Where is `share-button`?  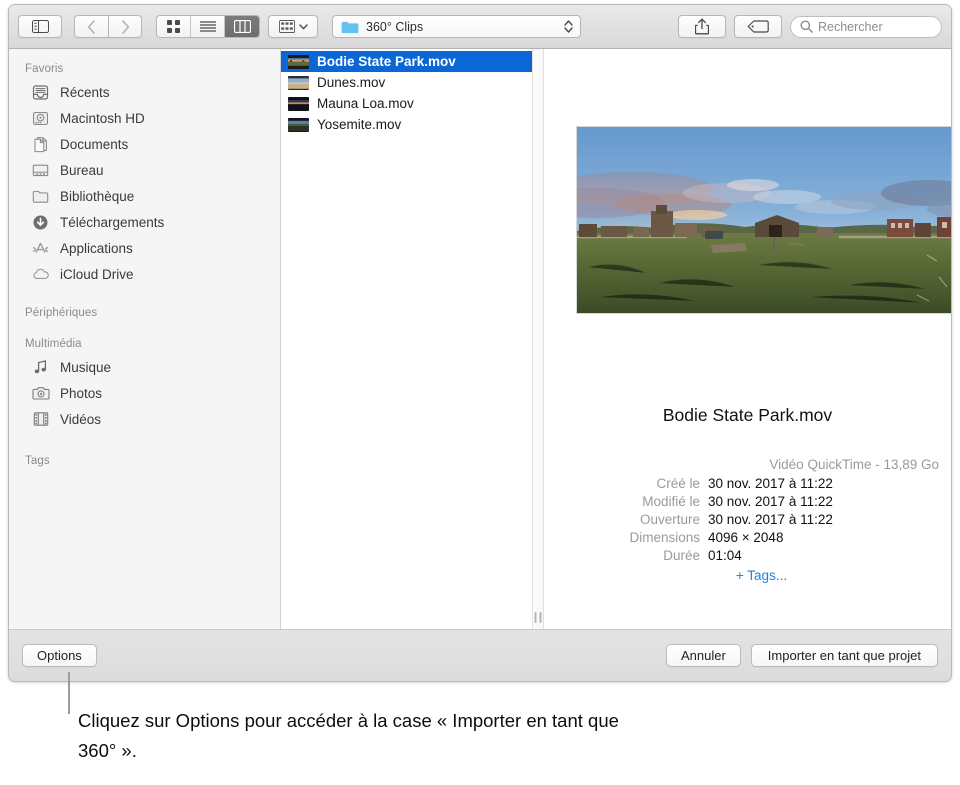
share-button is located at coordinates (702, 26).